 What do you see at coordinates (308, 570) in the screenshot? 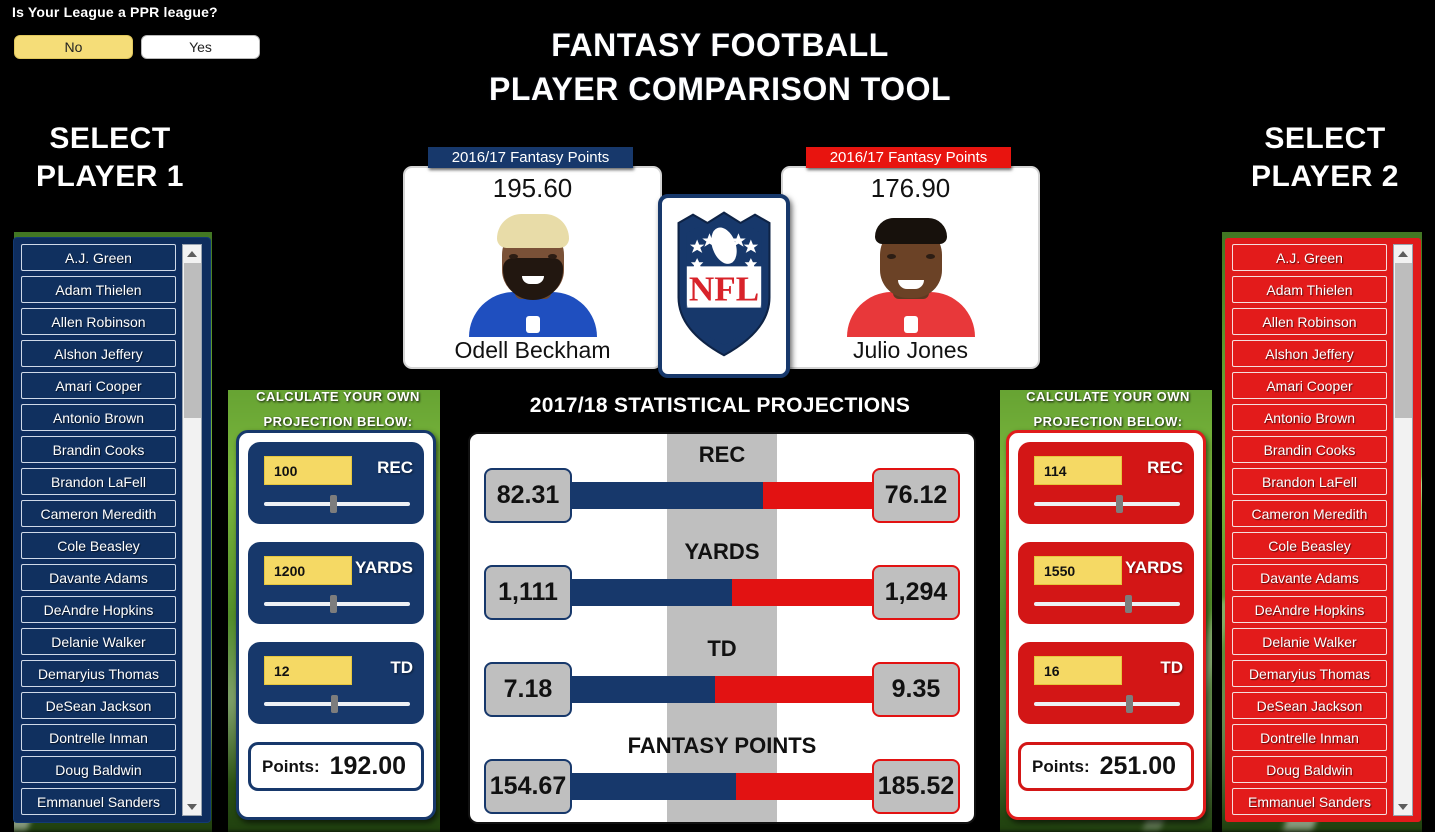
I see `yards-input: 1200` at bounding box center [308, 570].